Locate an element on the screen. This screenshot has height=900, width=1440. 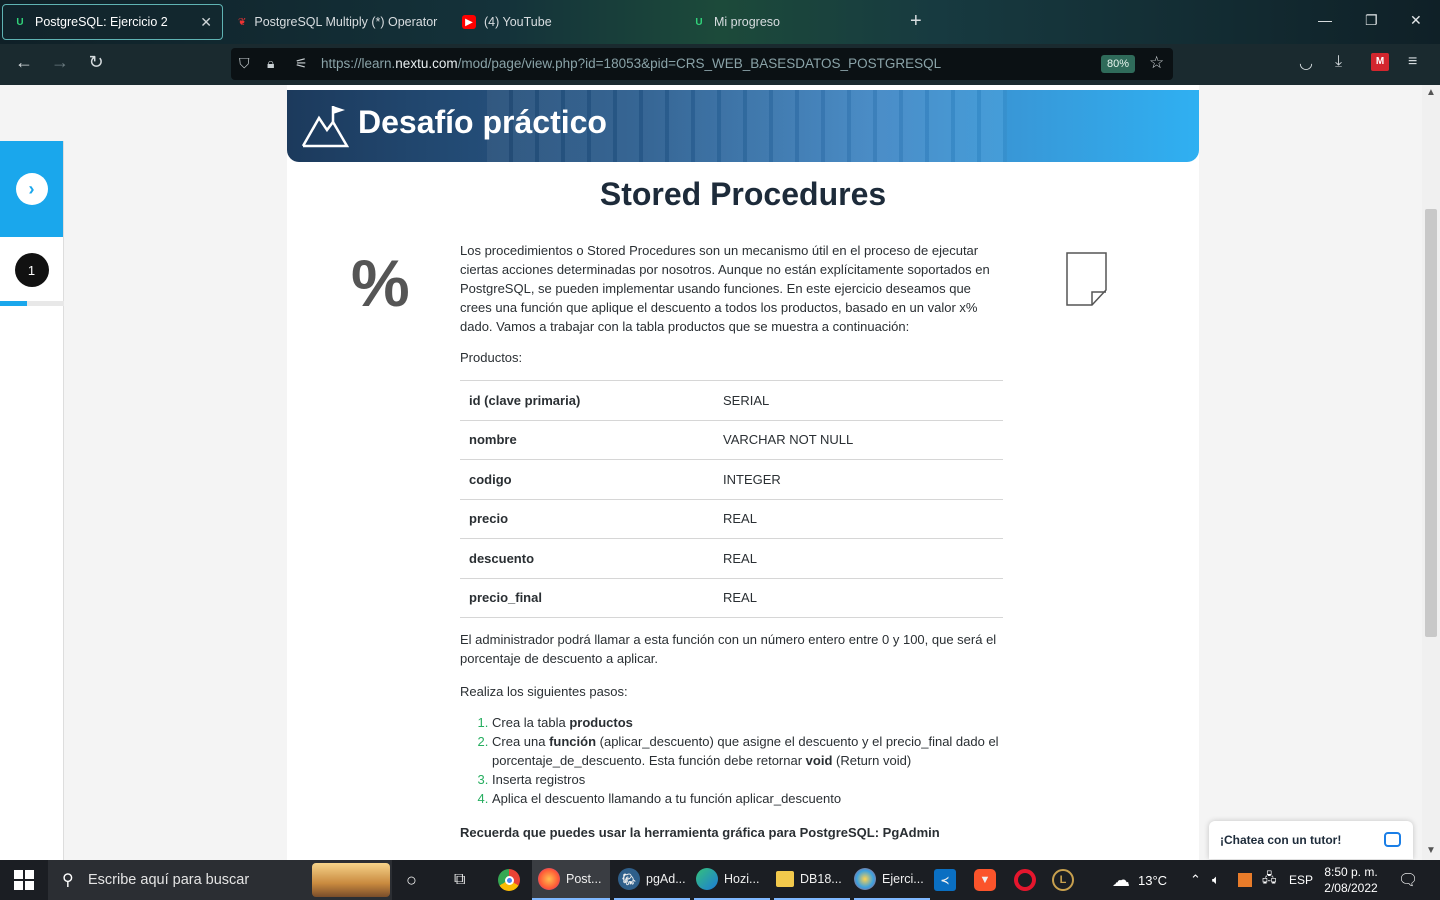
chevron-right-icon: › is located at coordinates (31, 189).